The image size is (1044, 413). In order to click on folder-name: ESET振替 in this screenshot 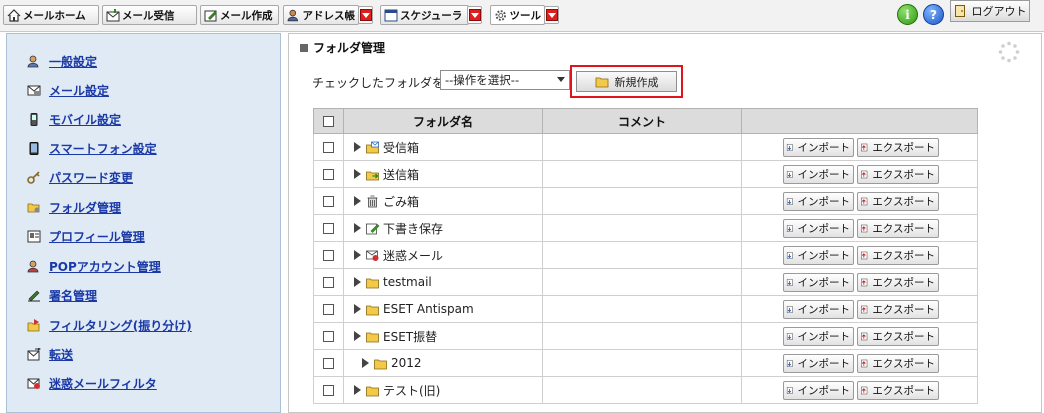, I will do `click(410, 336)`.